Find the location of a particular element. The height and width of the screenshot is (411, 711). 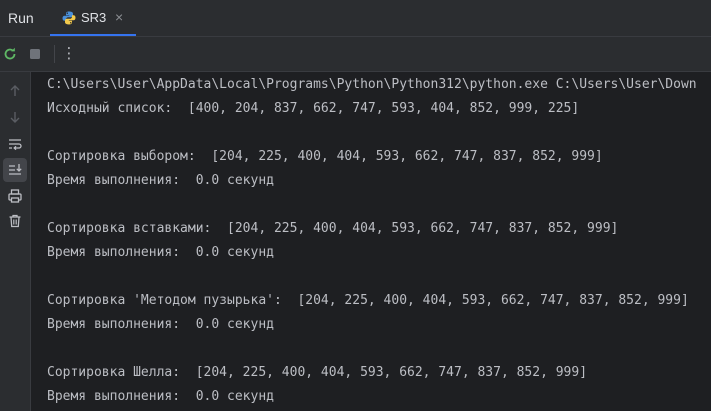

tab-label: SR3 is located at coordinates (94, 17).